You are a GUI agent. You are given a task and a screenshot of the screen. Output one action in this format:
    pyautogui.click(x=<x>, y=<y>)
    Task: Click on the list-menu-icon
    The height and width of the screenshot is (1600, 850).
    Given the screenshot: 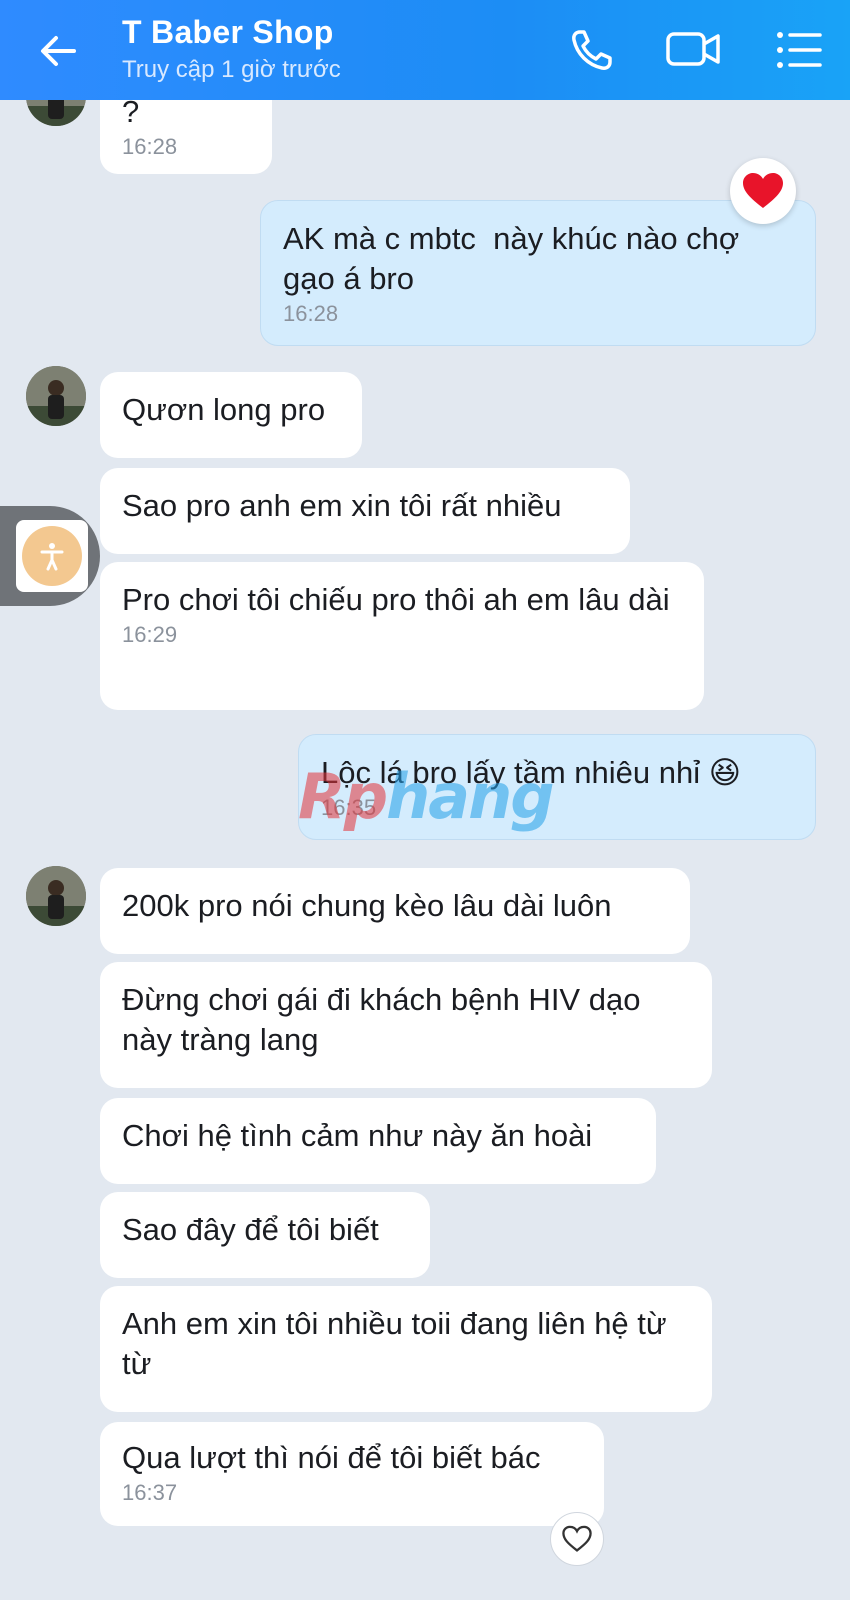 What is the action you would take?
    pyautogui.click(x=799, y=50)
    